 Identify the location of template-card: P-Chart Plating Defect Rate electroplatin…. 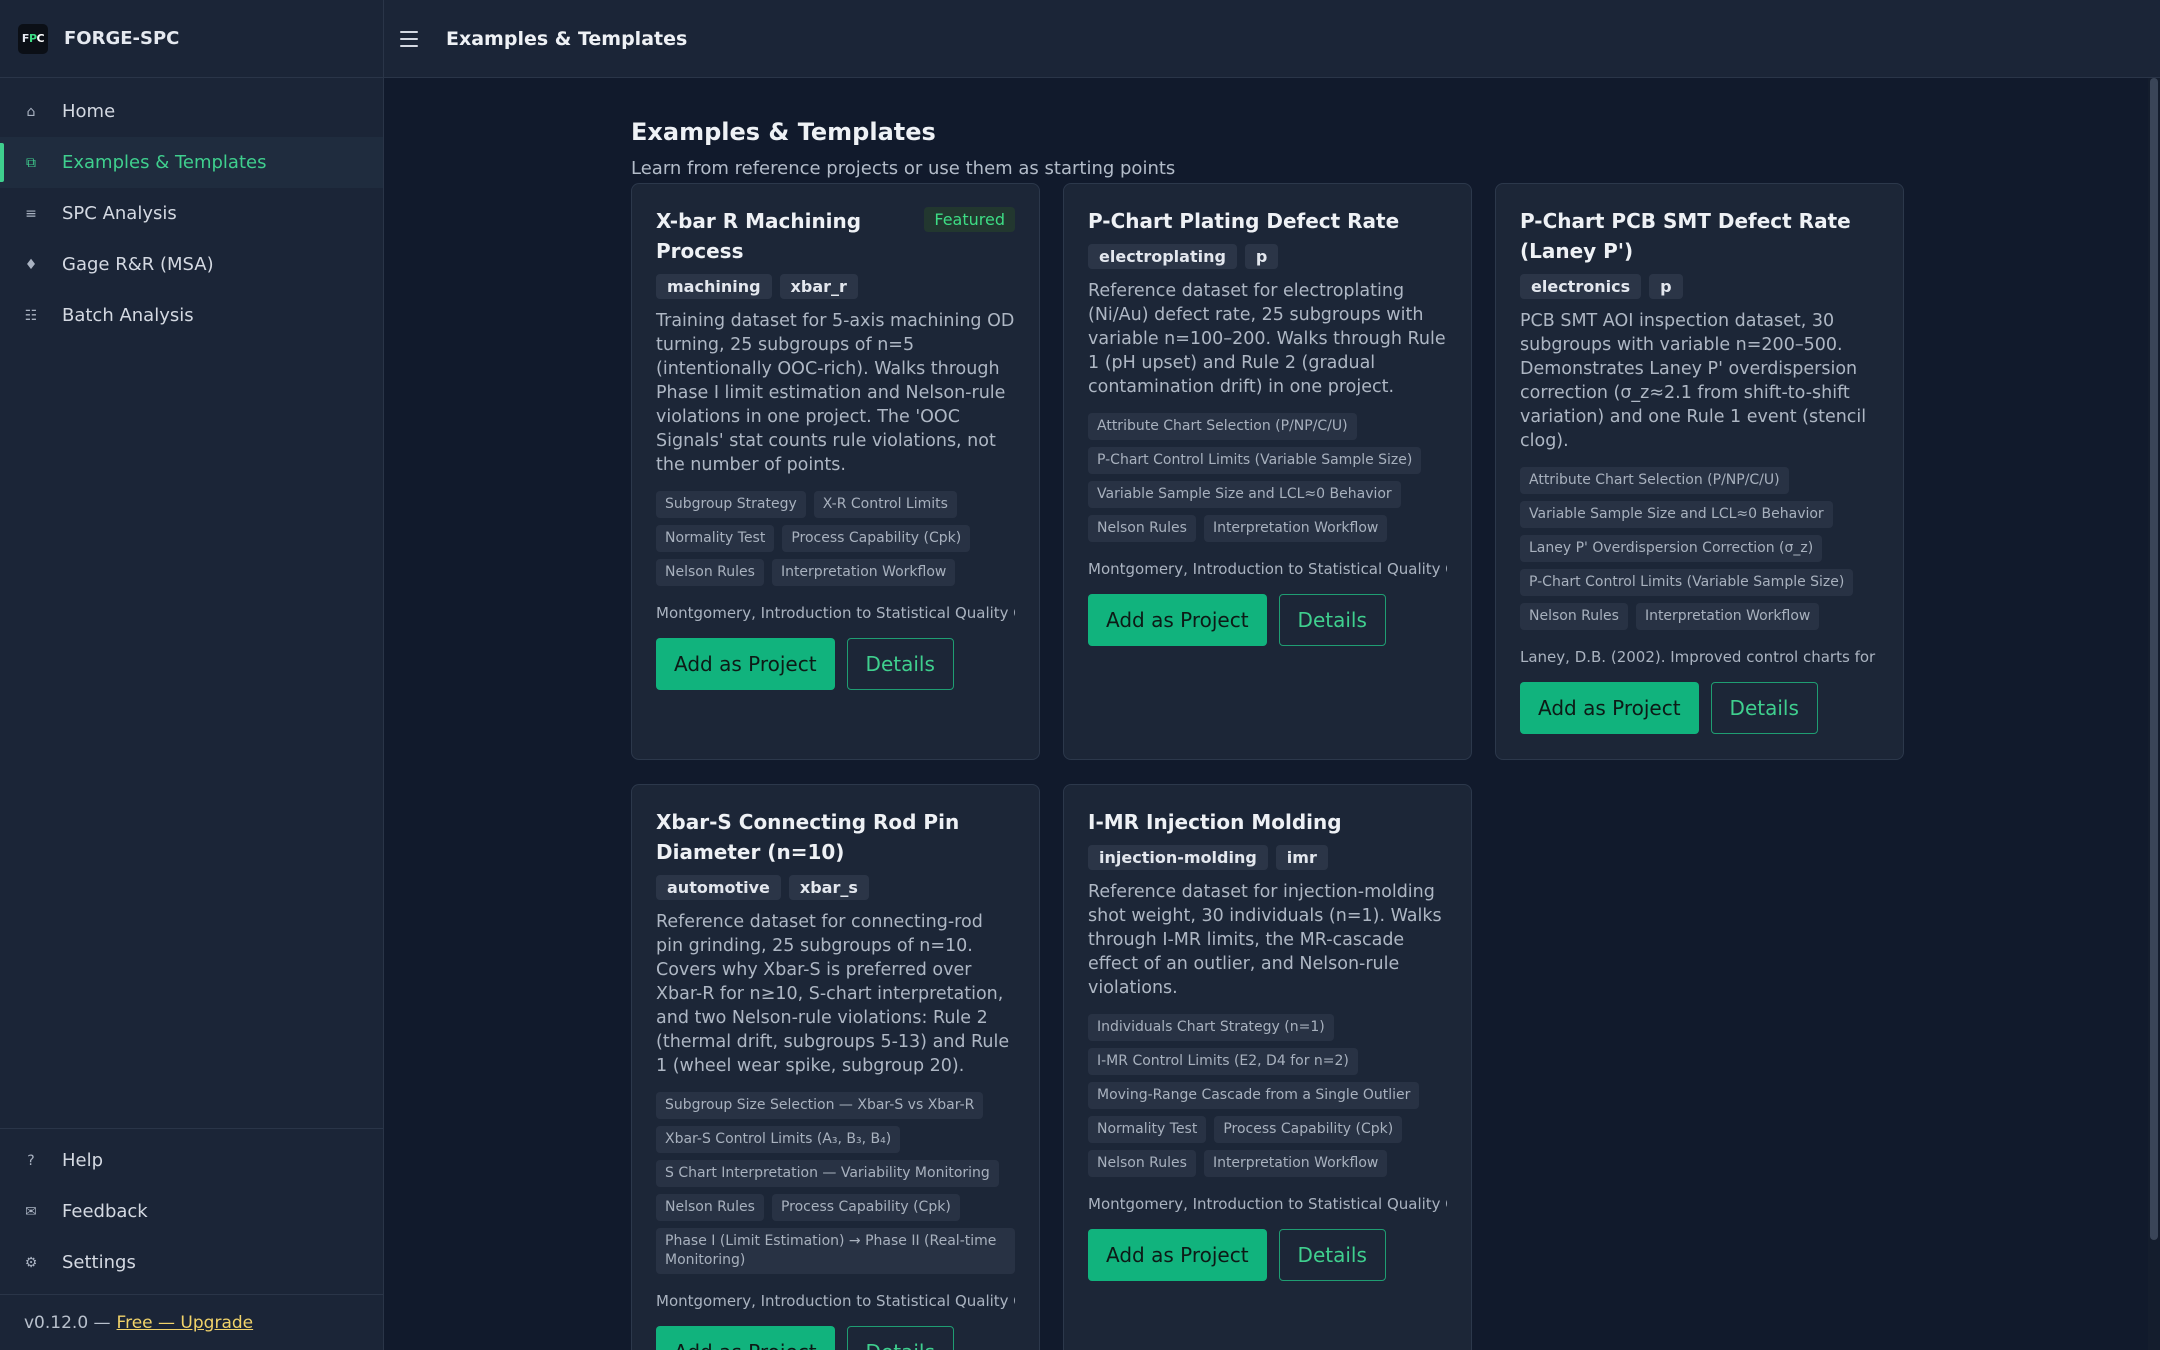
(1267, 471).